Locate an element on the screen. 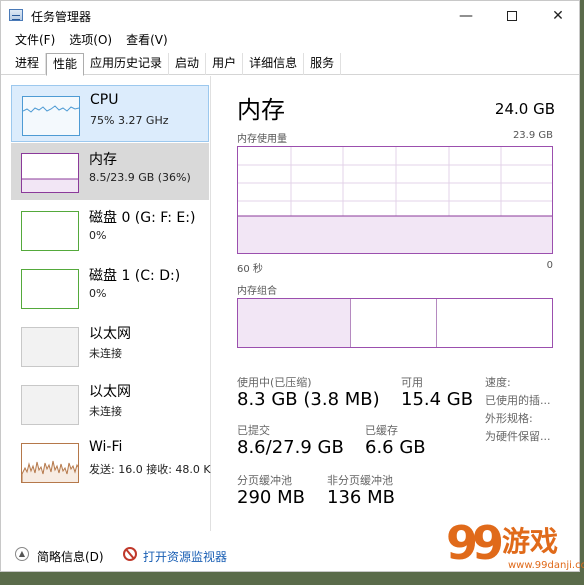 The height and width of the screenshot is (585, 584). minimize-icon: — is located at coordinates (466, 16).